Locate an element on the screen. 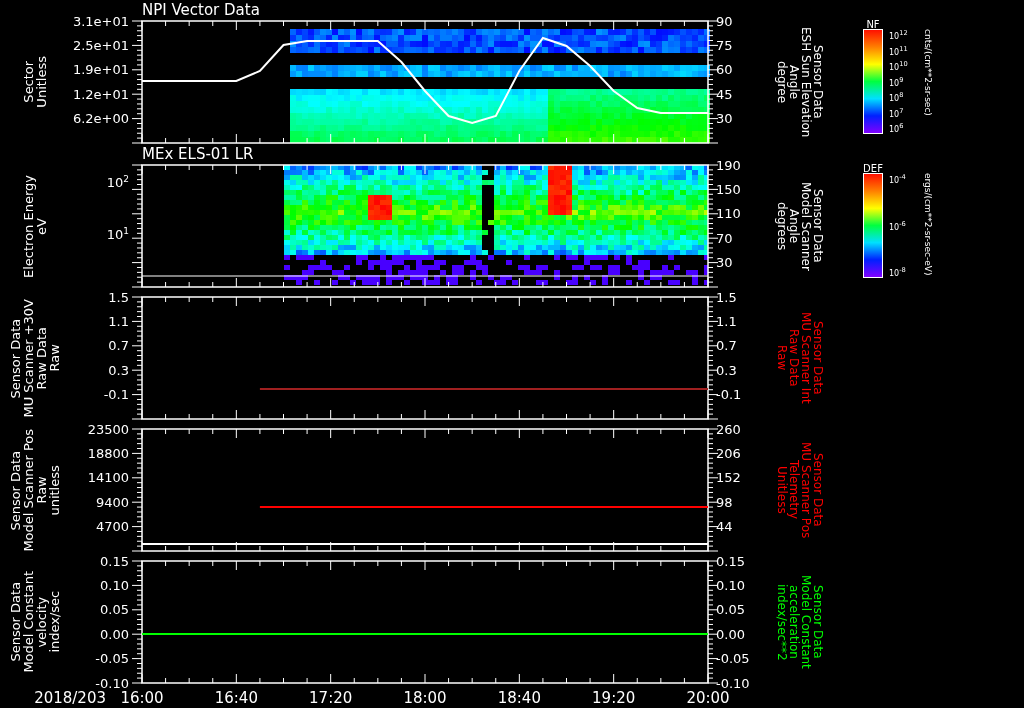 This screenshot has width=1024, height=708. colorbar-tick-label: 10$^{6}$ is located at coordinates (896, 128).